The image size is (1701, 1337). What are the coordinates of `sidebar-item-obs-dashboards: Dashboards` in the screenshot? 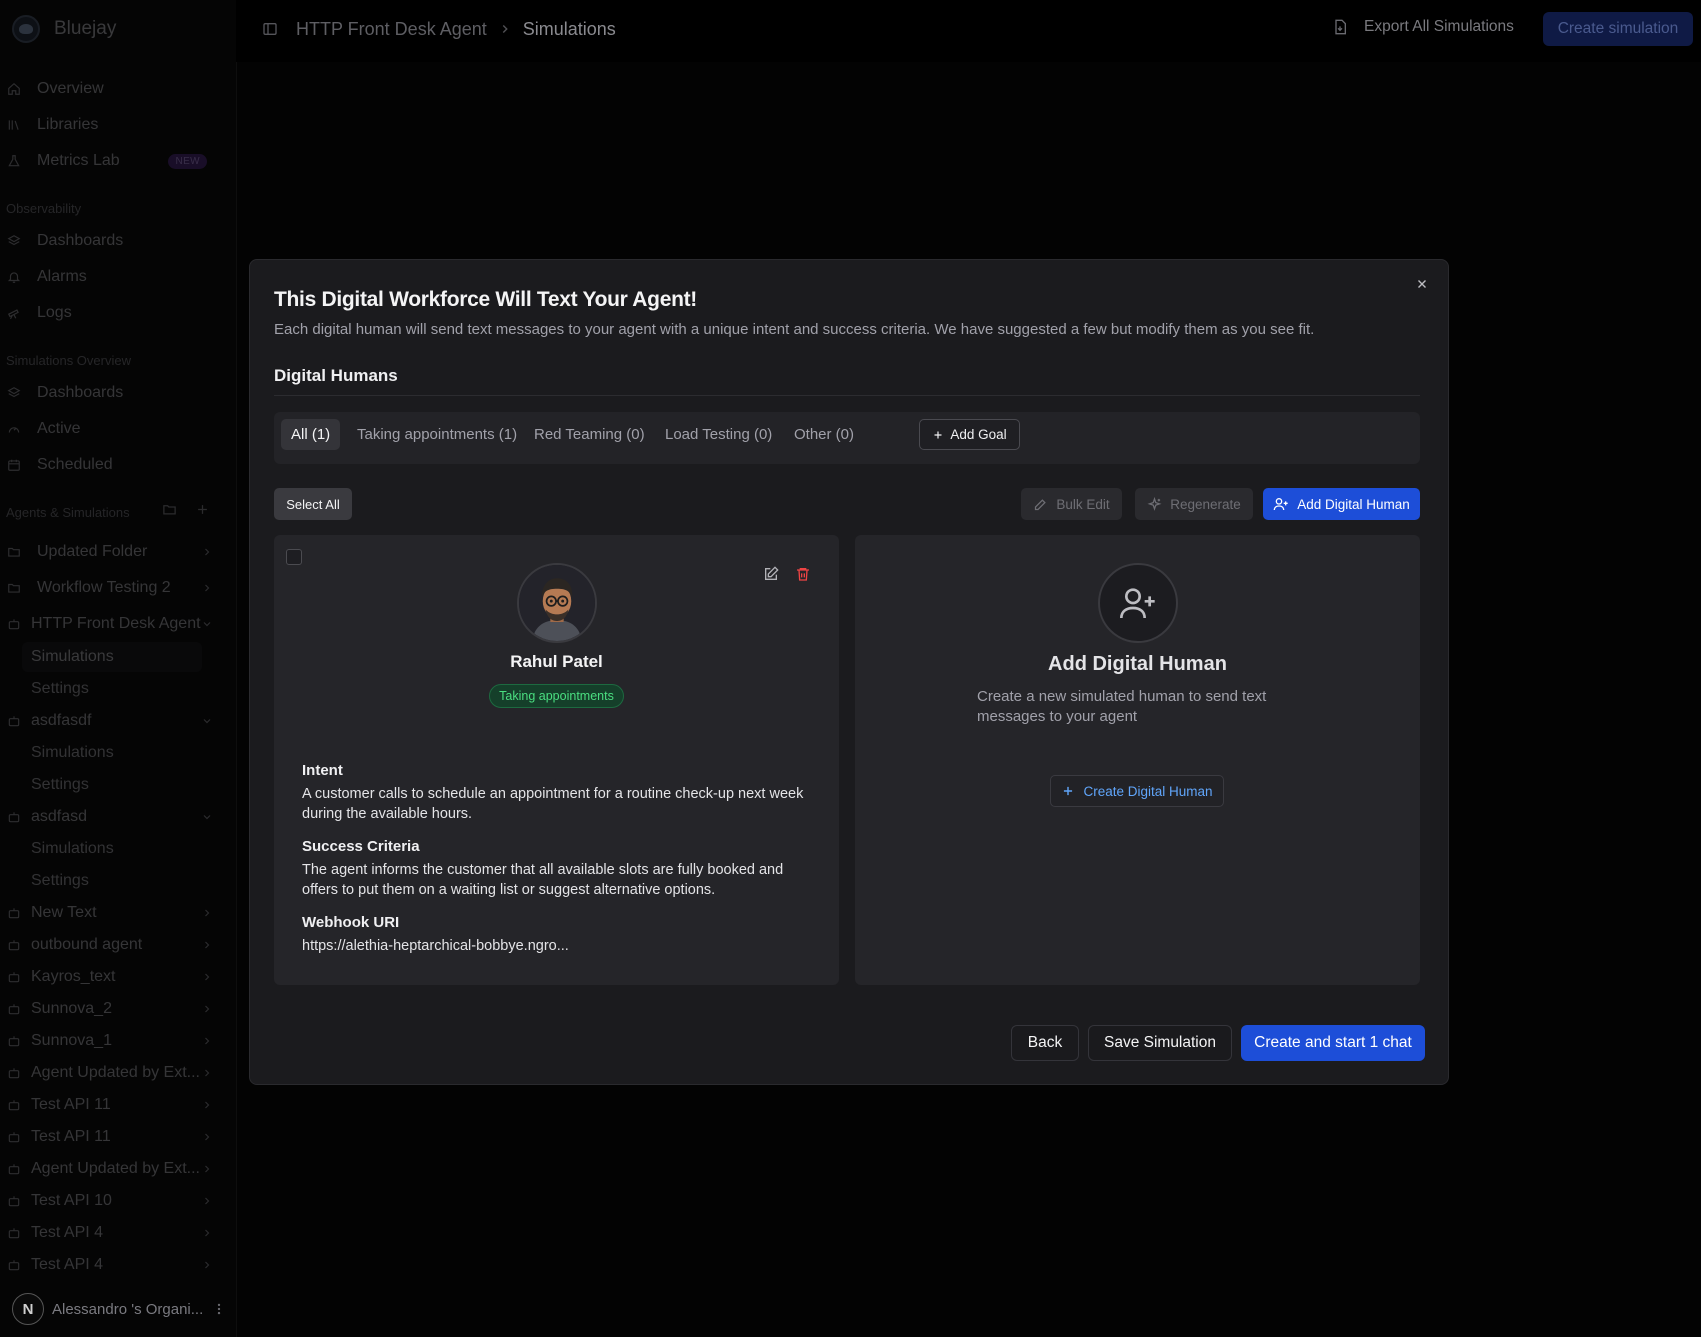 It's located at (112, 241).